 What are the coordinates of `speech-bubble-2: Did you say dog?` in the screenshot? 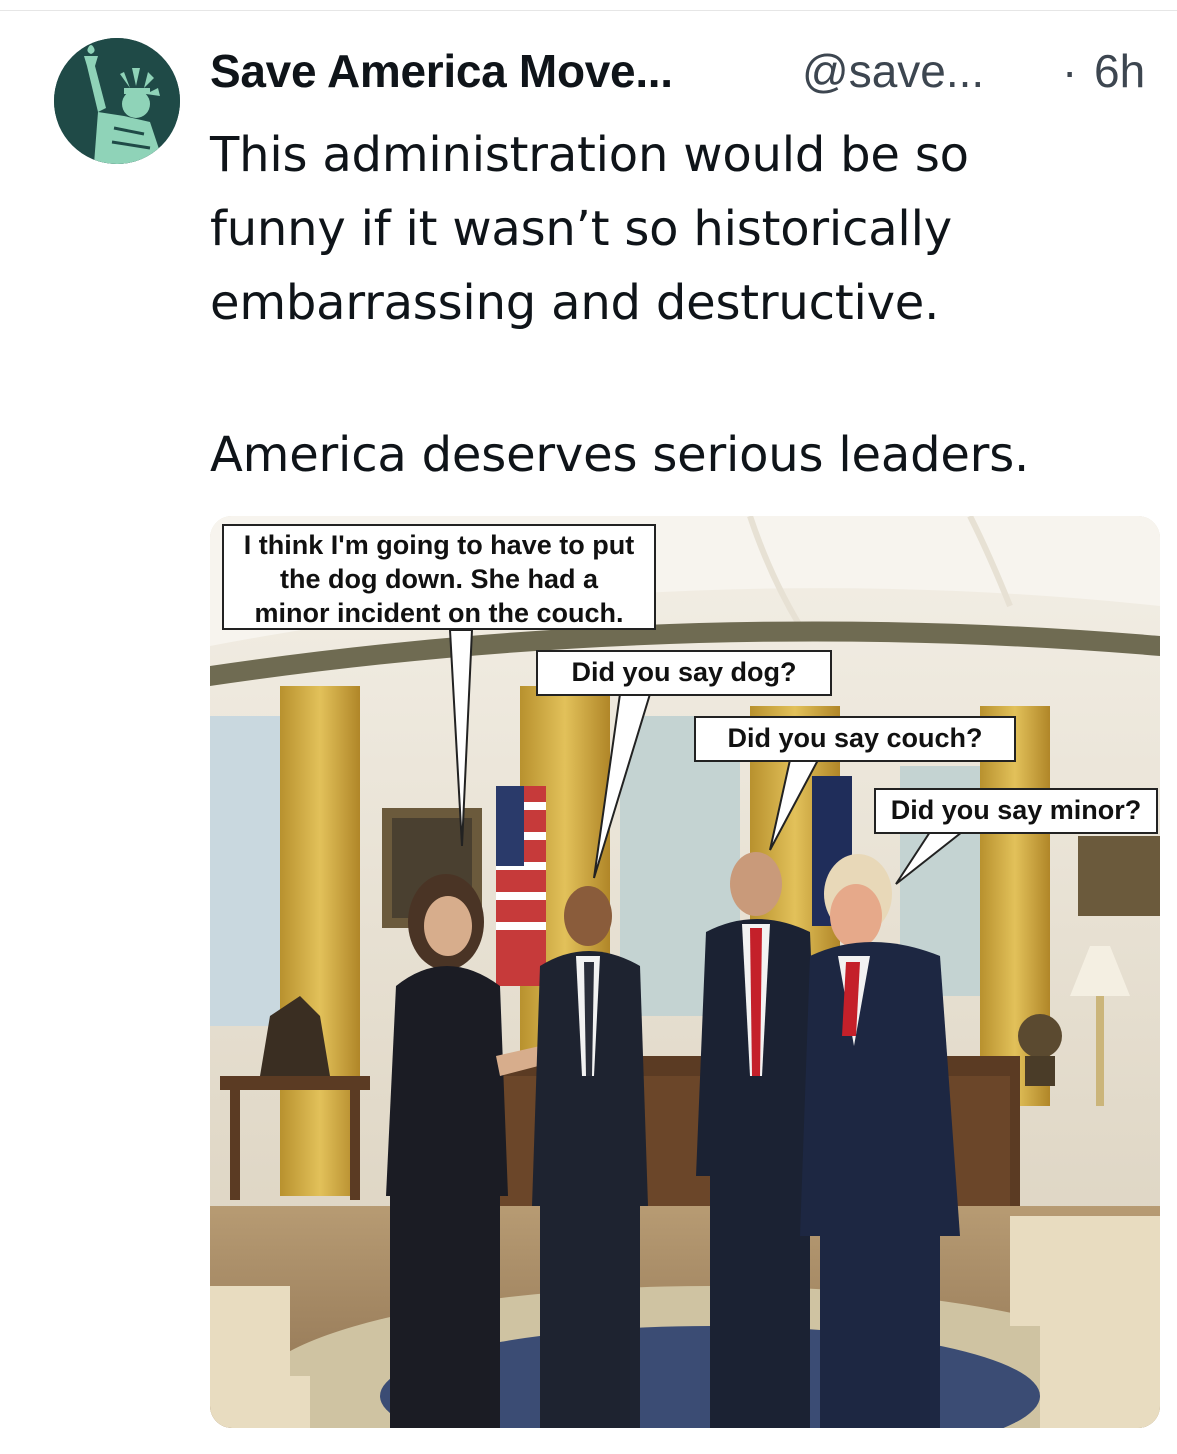 It's located at (684, 673).